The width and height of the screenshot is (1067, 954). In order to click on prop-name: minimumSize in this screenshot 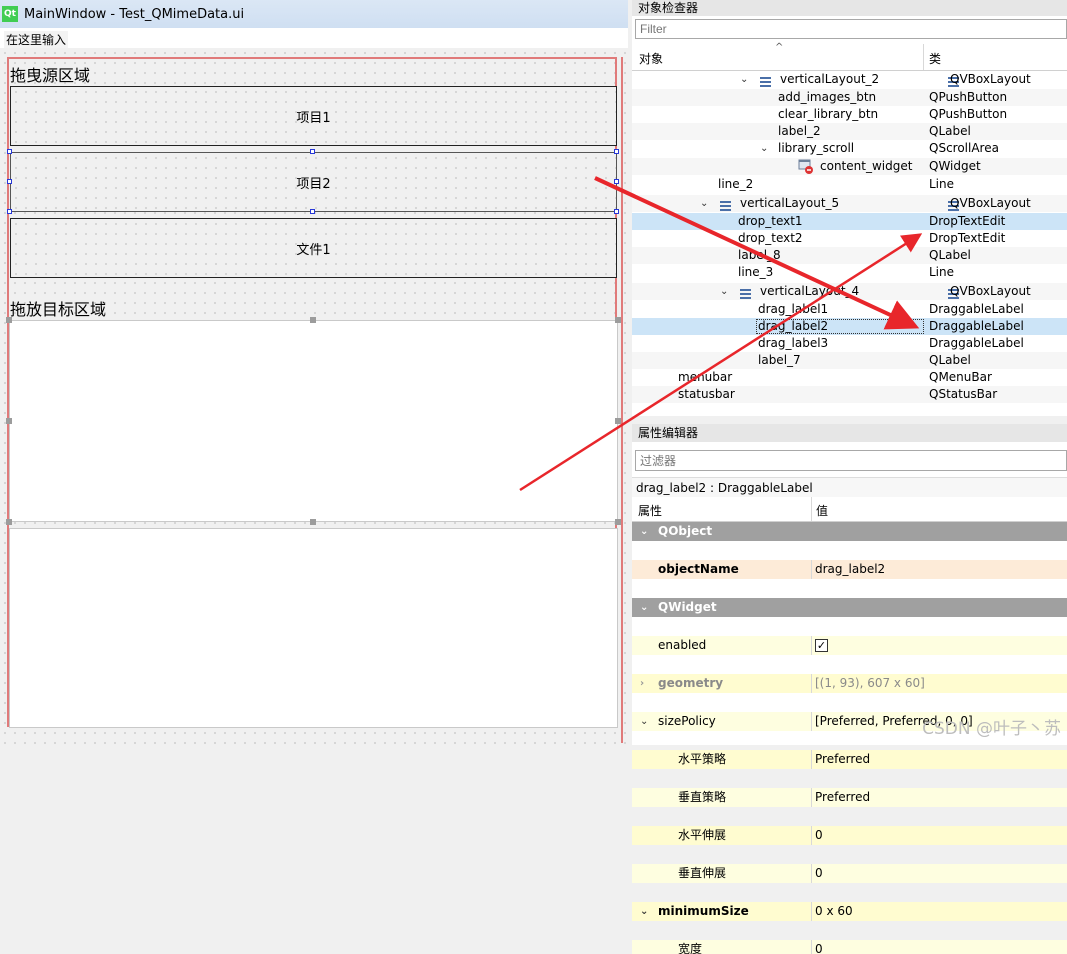, I will do `click(703, 911)`.